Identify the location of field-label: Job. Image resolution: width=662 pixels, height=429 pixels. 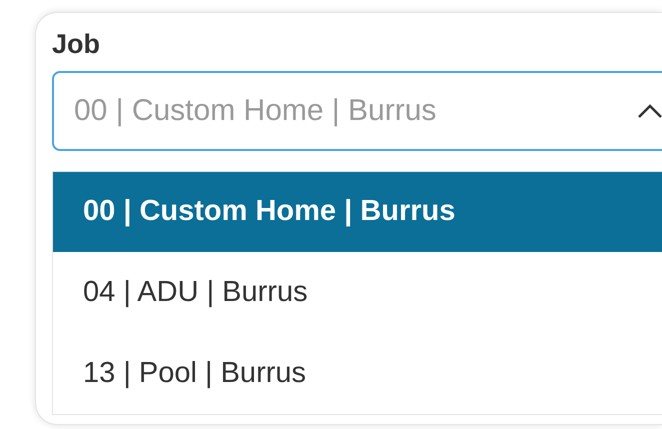
(76, 44).